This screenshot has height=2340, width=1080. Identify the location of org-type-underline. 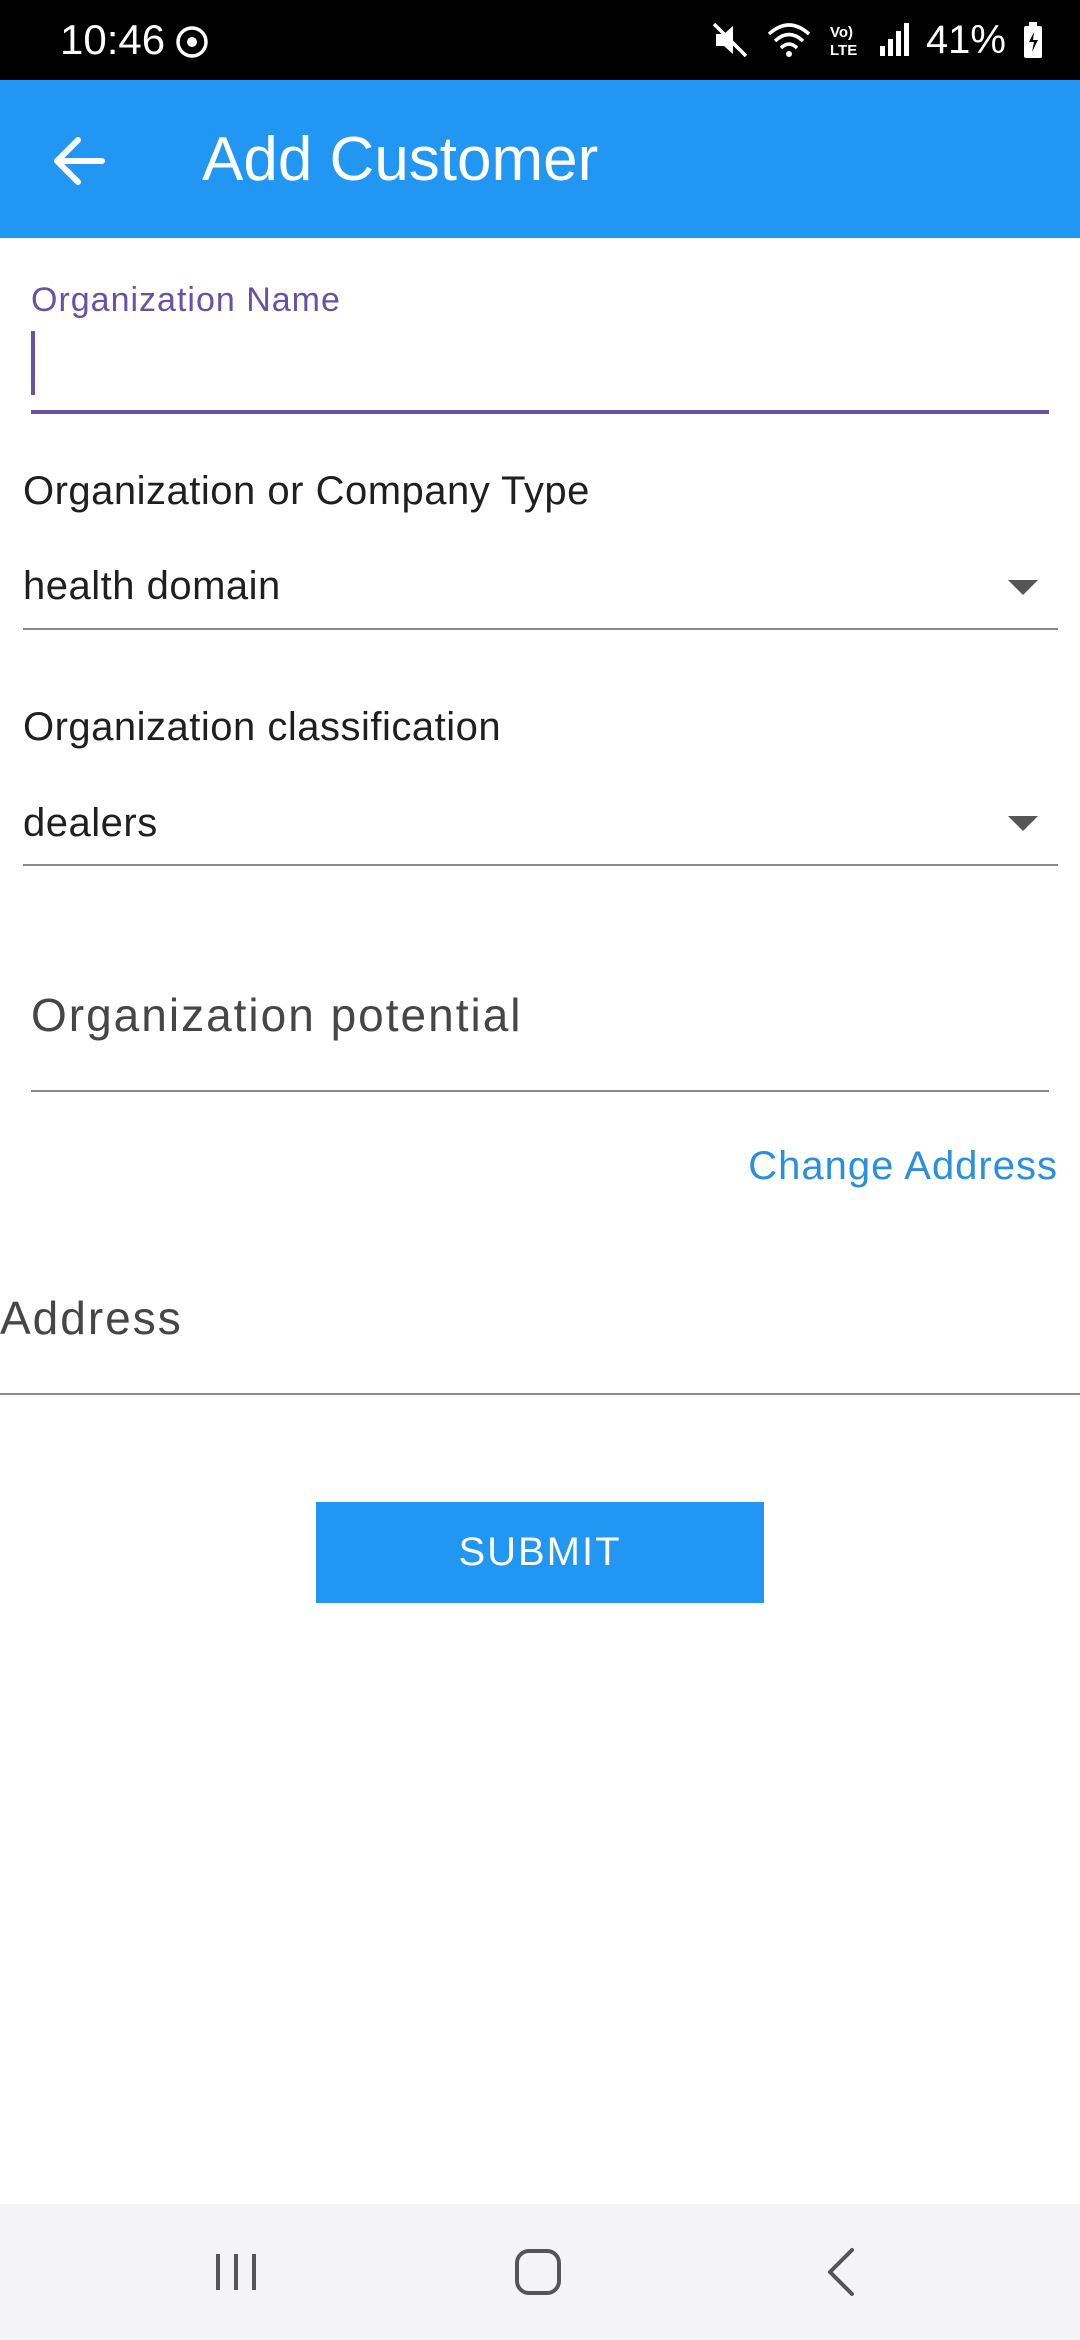
(540, 629).